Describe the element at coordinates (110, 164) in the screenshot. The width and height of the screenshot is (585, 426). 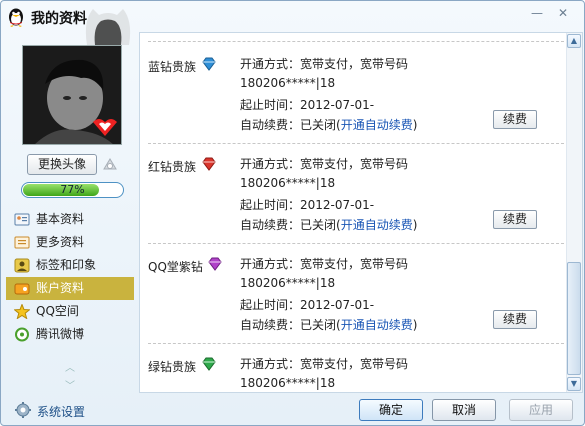
I see `camera-icon` at that location.